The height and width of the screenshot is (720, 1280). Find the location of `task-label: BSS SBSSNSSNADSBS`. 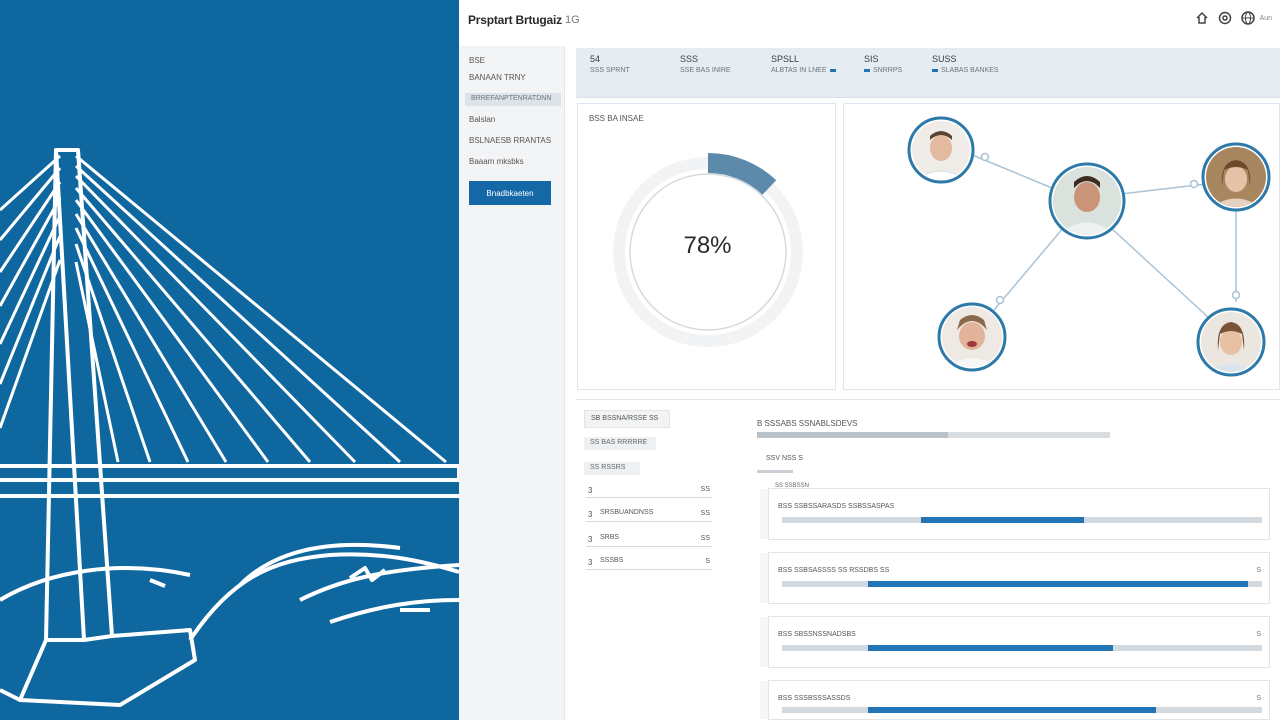

task-label: BSS SBSSNSSNADSBS is located at coordinates (817, 634).